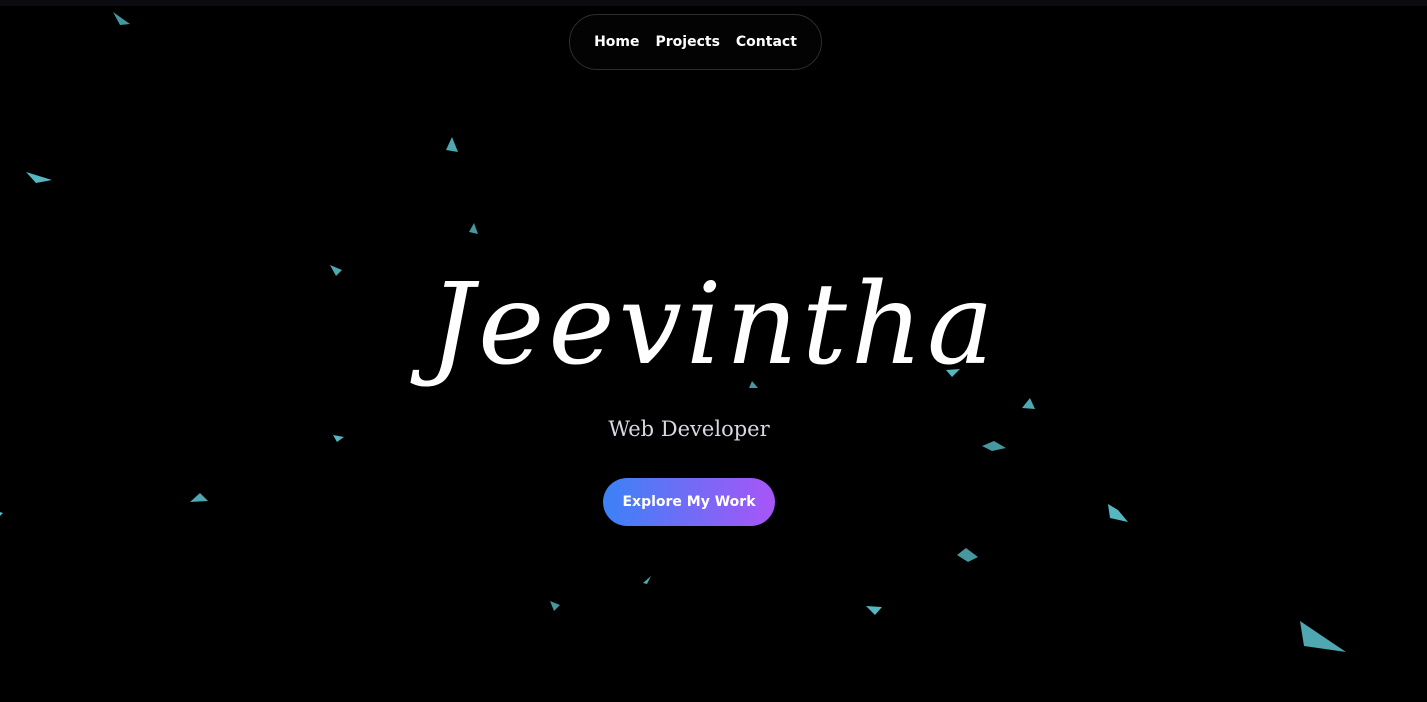 The height and width of the screenshot is (702, 1427). I want to click on nav-item-projects: Projects, so click(688, 42).